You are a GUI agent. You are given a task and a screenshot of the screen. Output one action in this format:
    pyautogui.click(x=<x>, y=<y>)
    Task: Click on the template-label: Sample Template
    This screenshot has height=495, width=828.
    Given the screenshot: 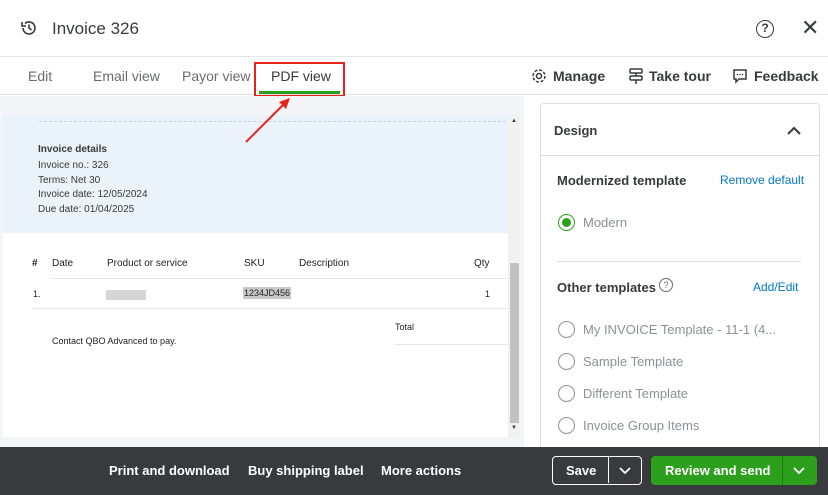 What is the action you would take?
    pyautogui.click(x=633, y=361)
    